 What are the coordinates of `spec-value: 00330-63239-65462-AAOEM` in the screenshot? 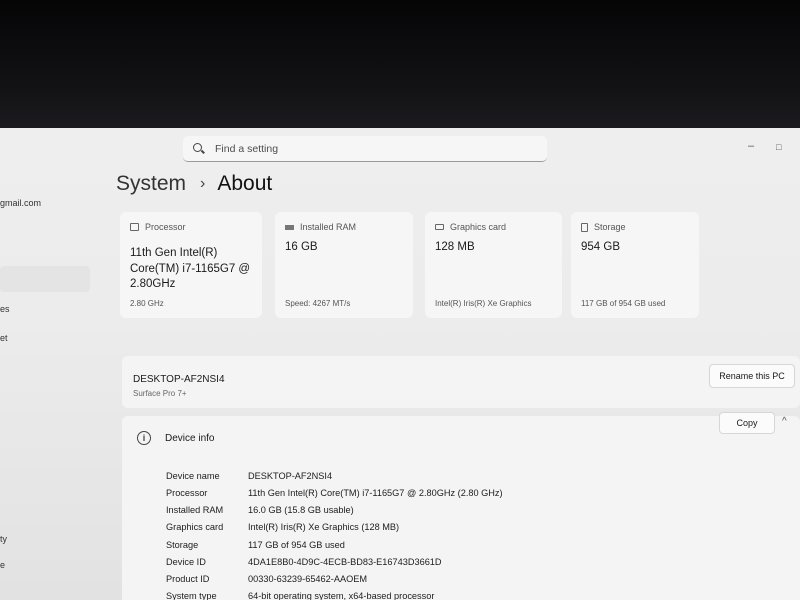 It's located at (308, 579).